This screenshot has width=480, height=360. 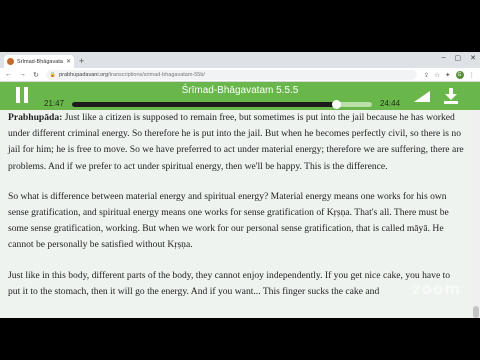 What do you see at coordinates (336, 104) in the screenshot?
I see `seek-handle` at bounding box center [336, 104].